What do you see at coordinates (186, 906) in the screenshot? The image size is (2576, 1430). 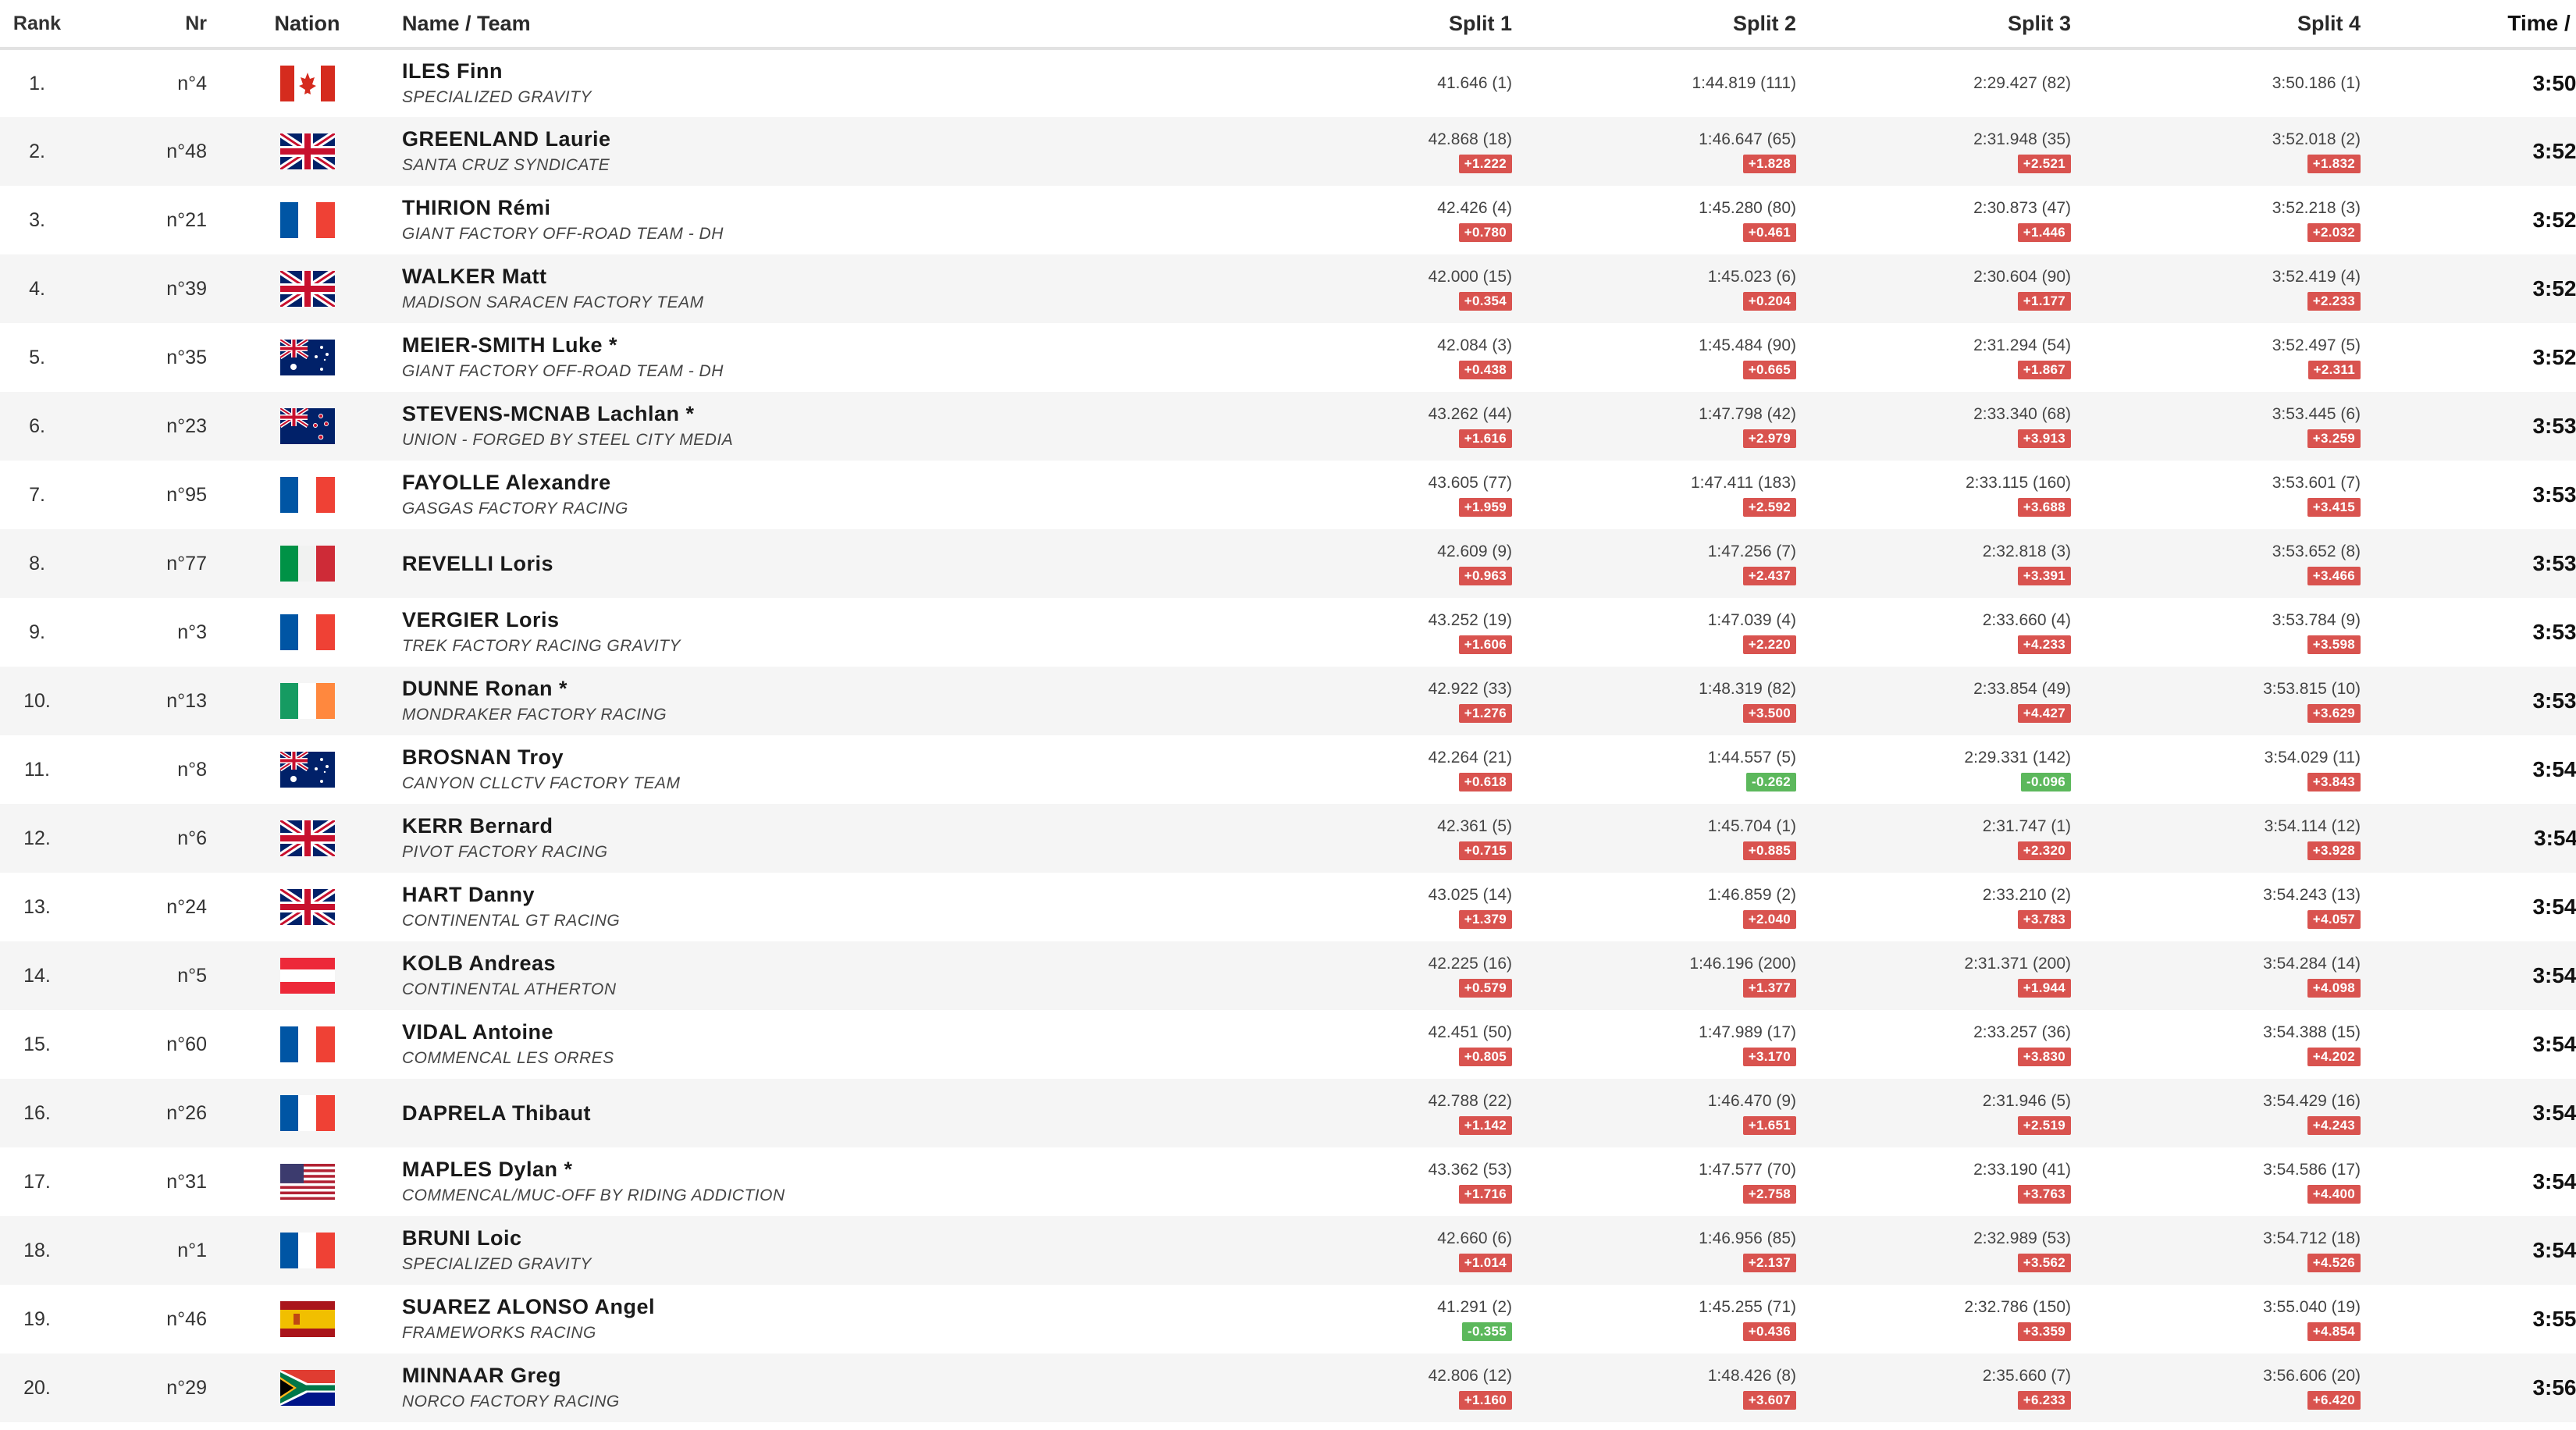 I see `bib-number-cell: n°24` at bounding box center [186, 906].